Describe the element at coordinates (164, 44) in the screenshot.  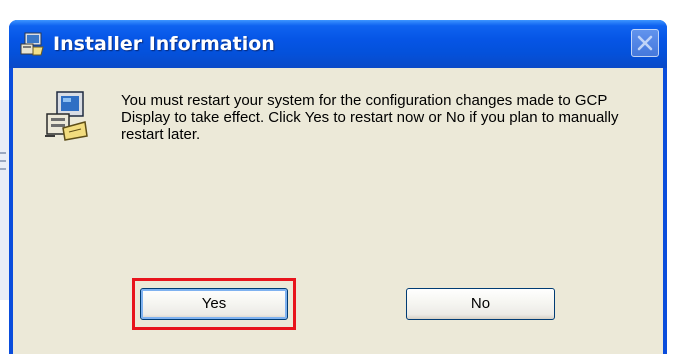
I see `window-title: Installer Information` at that location.